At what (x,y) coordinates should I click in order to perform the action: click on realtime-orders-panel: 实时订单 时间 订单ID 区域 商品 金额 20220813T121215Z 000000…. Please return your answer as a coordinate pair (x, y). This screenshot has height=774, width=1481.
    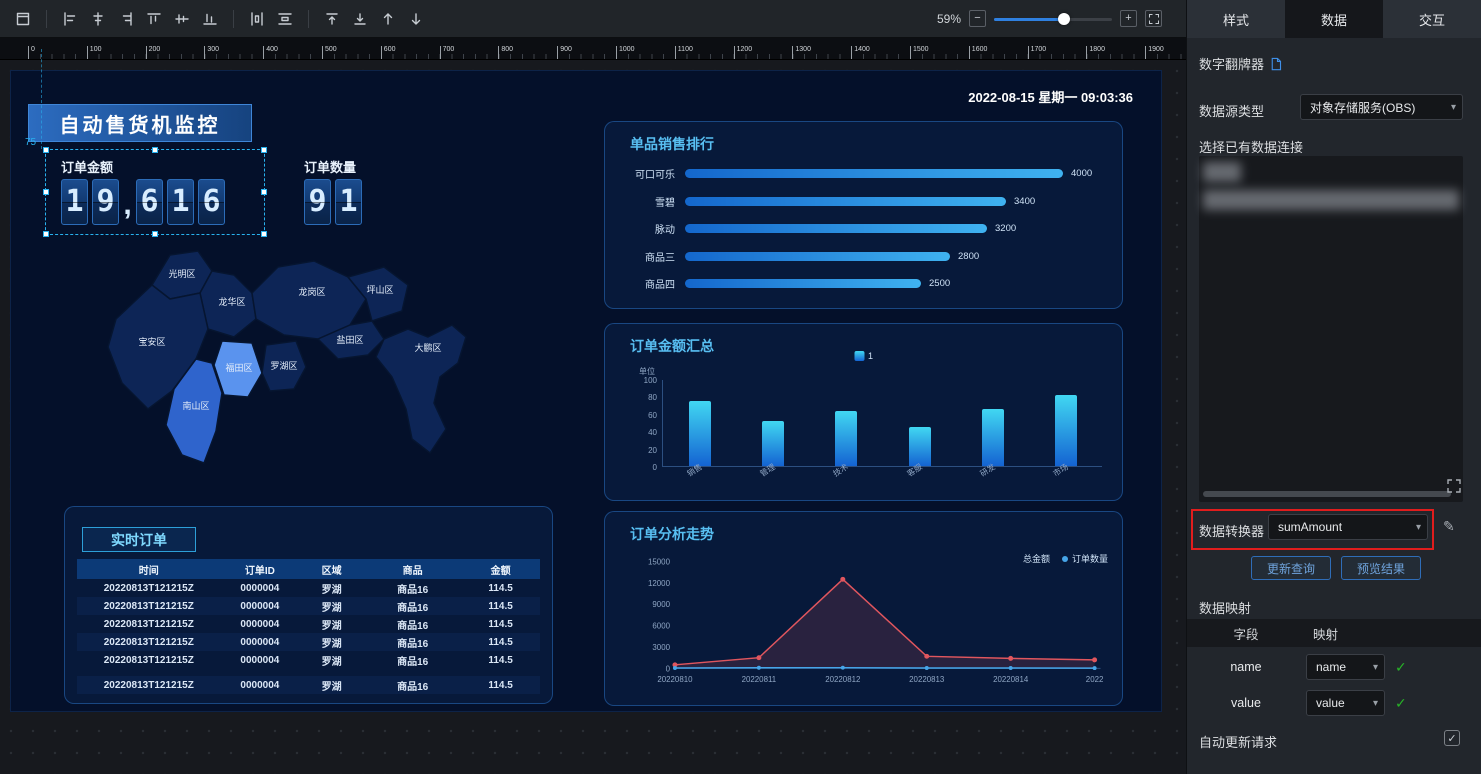
    Looking at the image, I should click on (308, 605).